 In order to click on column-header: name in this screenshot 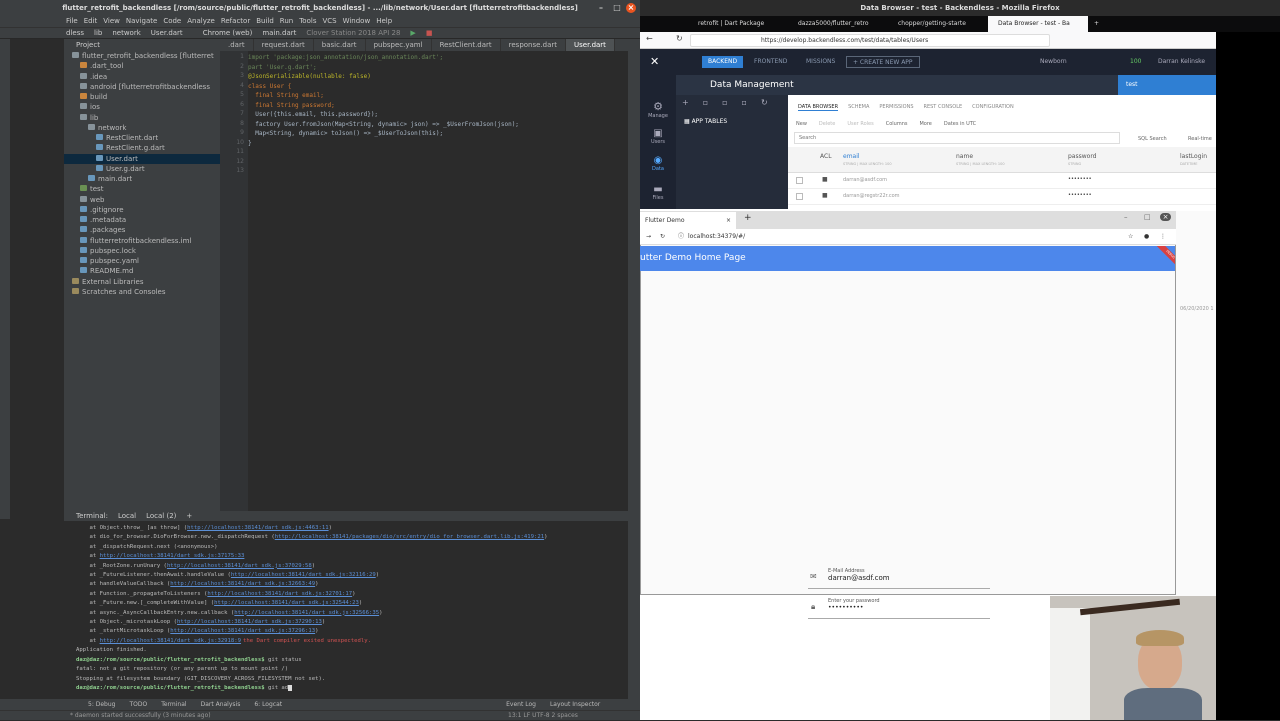, I will do `click(964, 156)`.